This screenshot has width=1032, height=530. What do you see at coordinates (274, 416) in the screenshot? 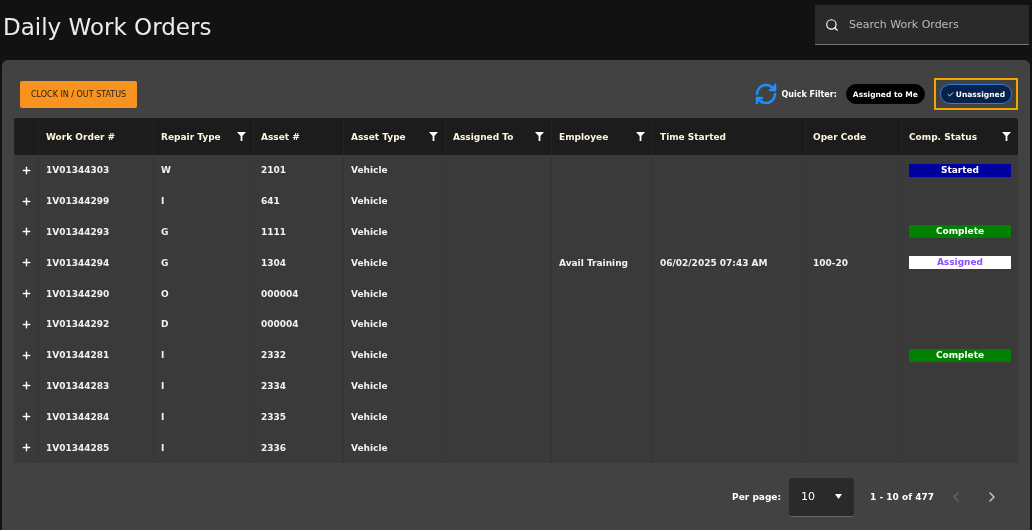
I see `table-cell: 2335` at bounding box center [274, 416].